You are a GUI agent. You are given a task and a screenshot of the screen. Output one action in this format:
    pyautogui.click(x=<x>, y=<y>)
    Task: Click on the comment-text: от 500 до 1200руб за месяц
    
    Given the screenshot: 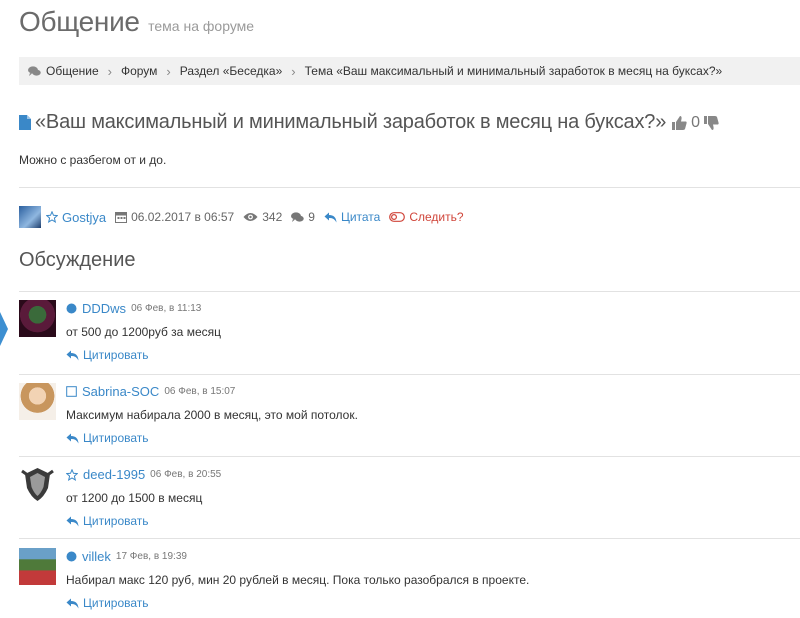 What is the action you would take?
    pyautogui.click(x=143, y=332)
    